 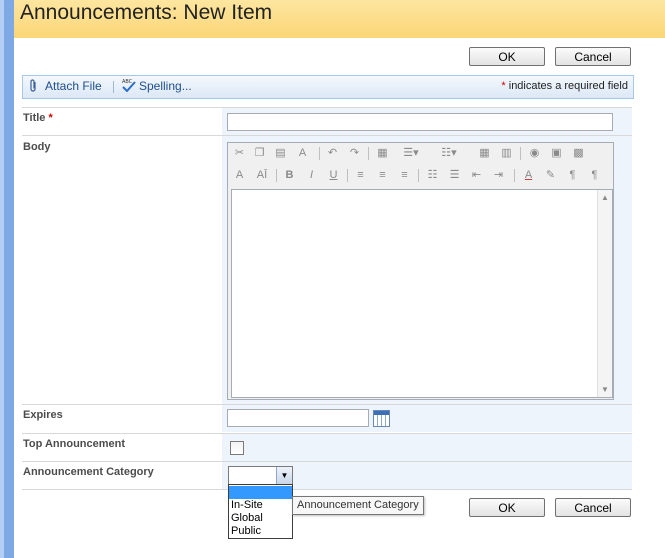 I want to click on expires-date-input, so click(x=298, y=418).